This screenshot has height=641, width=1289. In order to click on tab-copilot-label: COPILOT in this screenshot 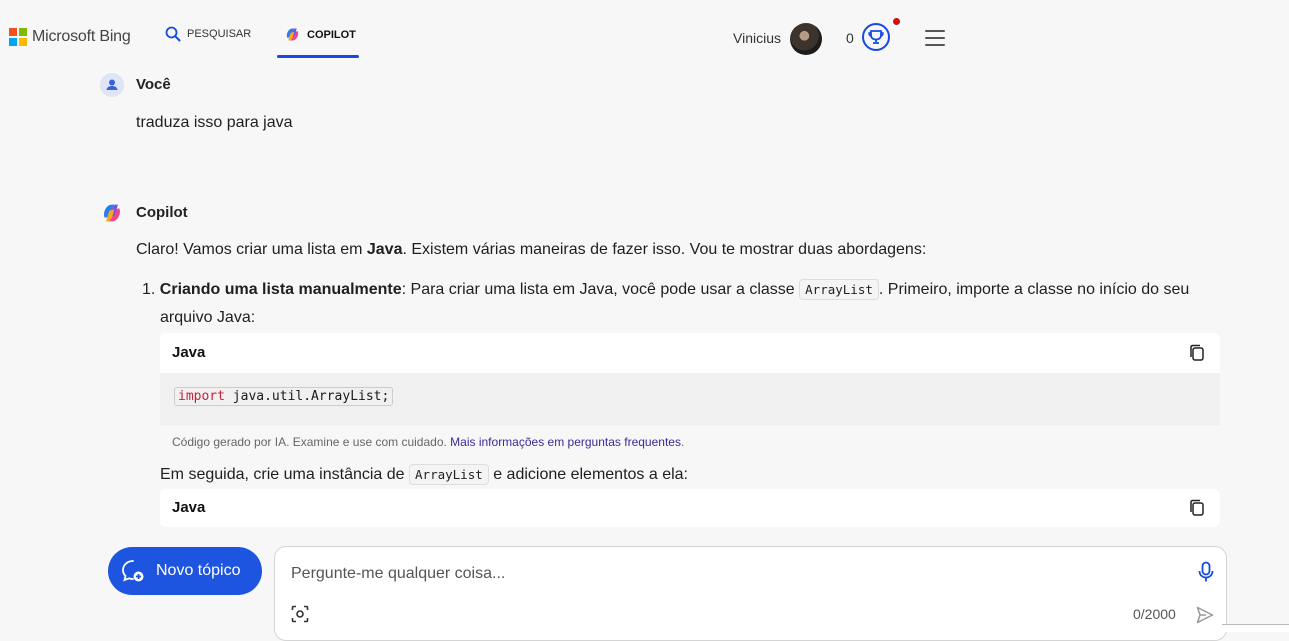, I will do `click(331, 34)`.